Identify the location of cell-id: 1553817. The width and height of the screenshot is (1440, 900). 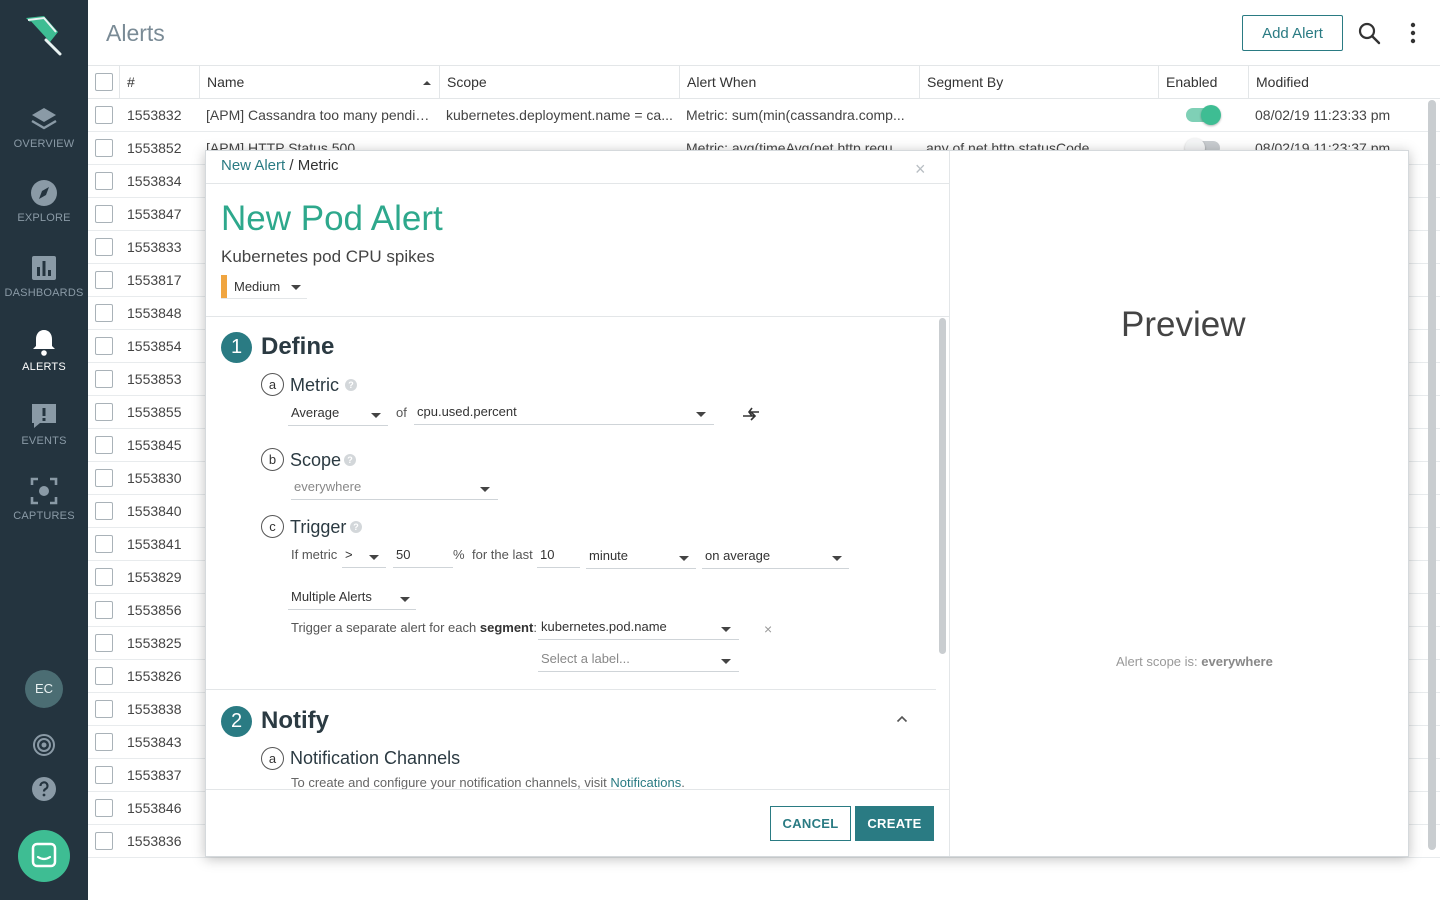
(154, 280).